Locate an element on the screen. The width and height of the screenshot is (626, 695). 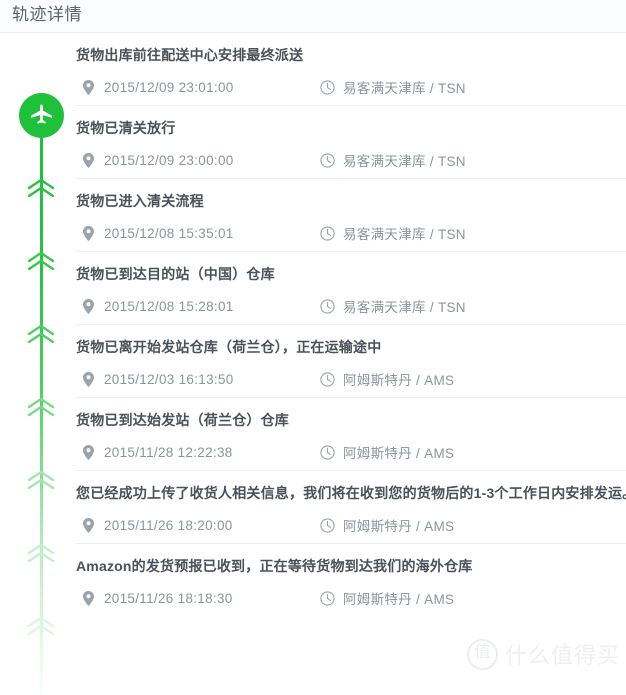
event-meta: 2015/12/03 16:13:50 阿姆斯特丹 / AMS is located at coordinates (351, 379).